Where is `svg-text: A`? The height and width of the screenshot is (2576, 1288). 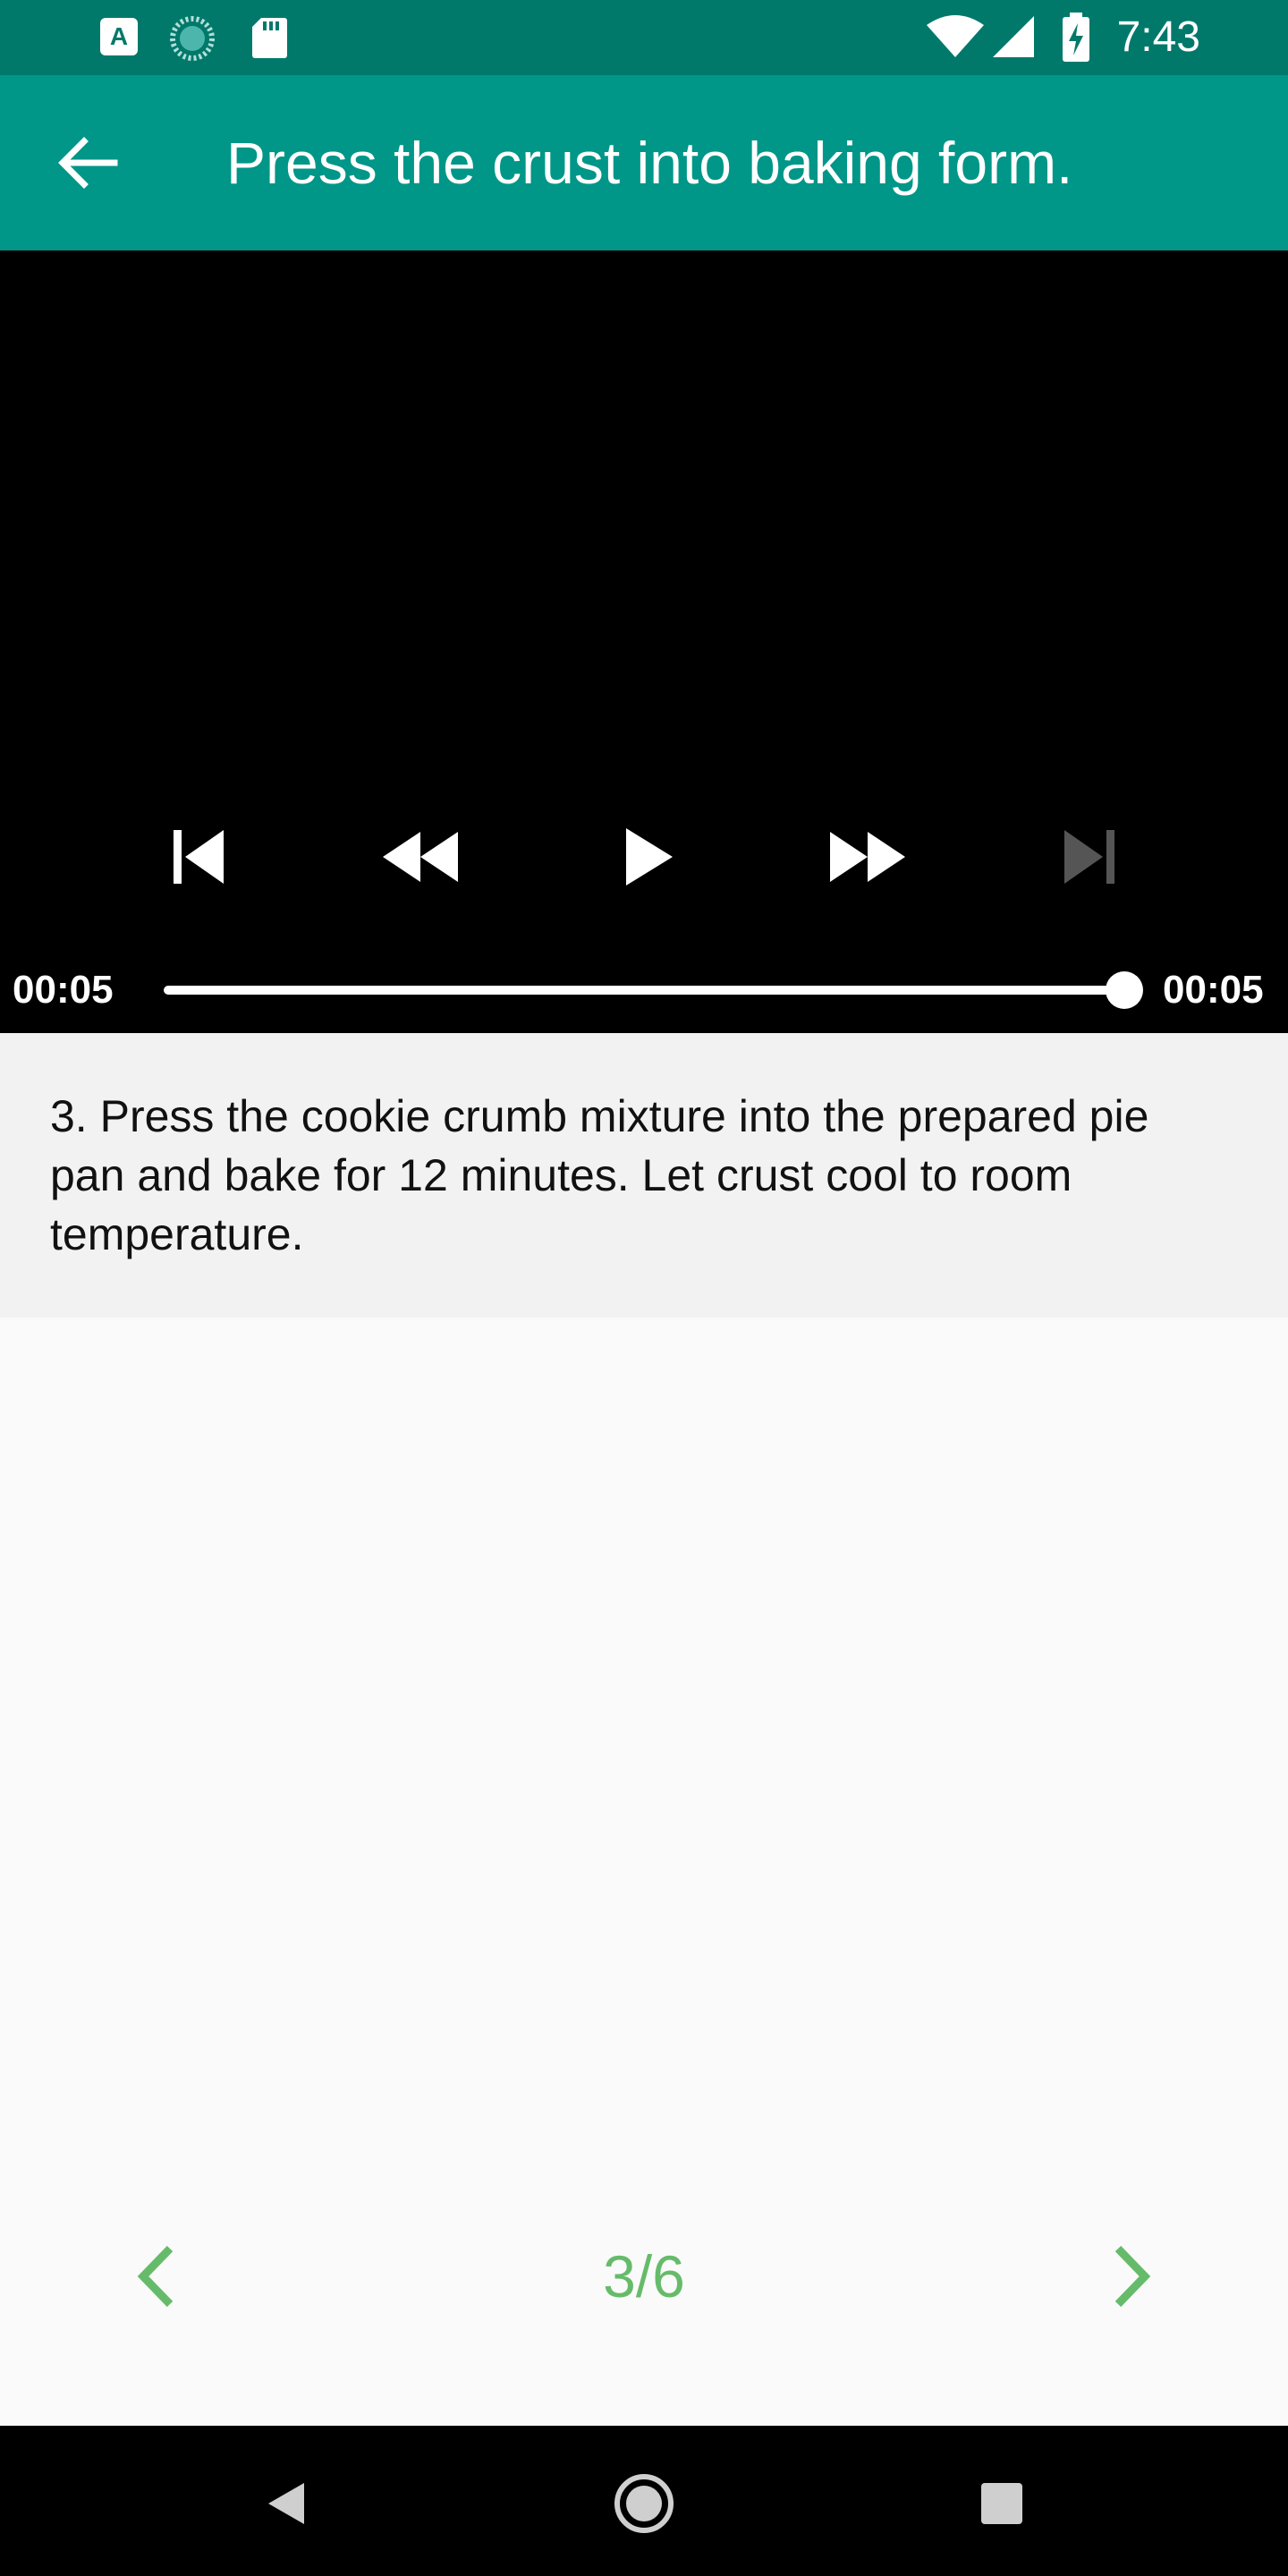
svg-text: A is located at coordinates (119, 36).